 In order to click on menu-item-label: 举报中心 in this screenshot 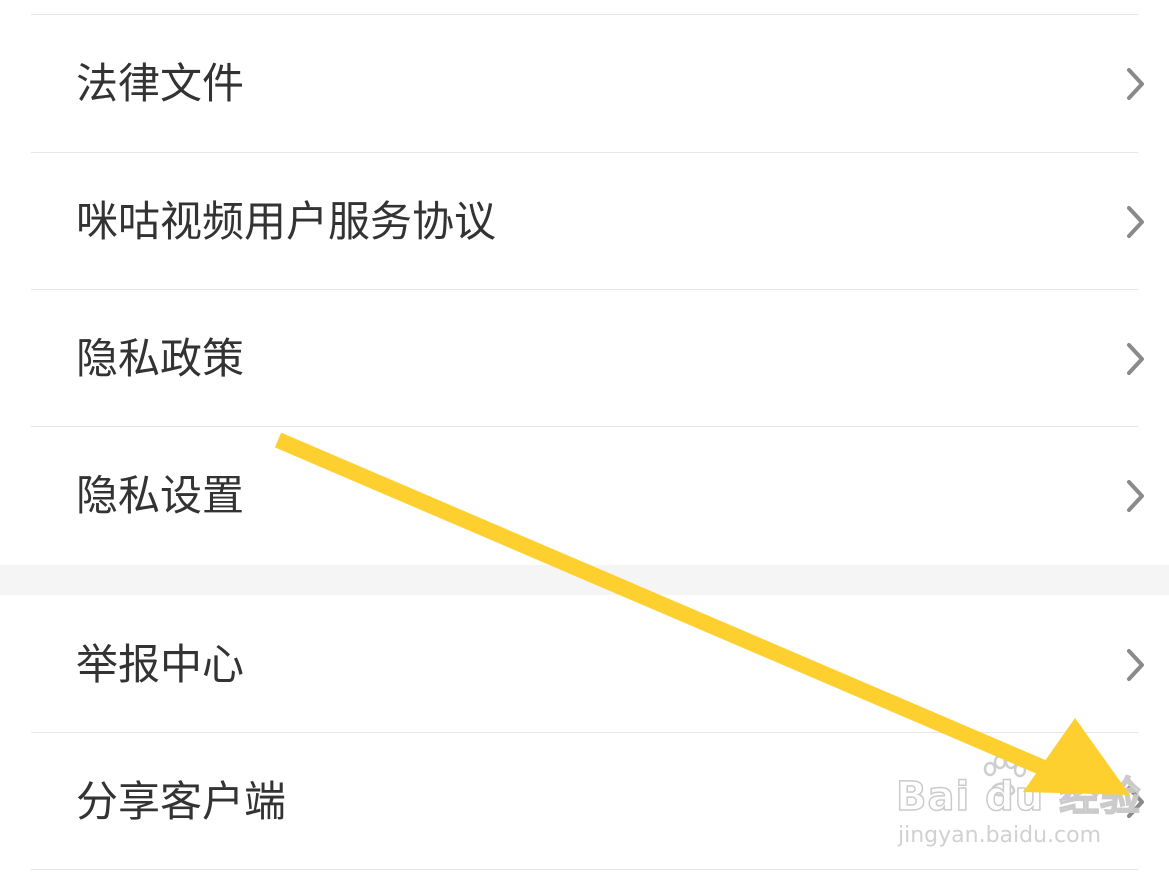, I will do `click(160, 664)`.